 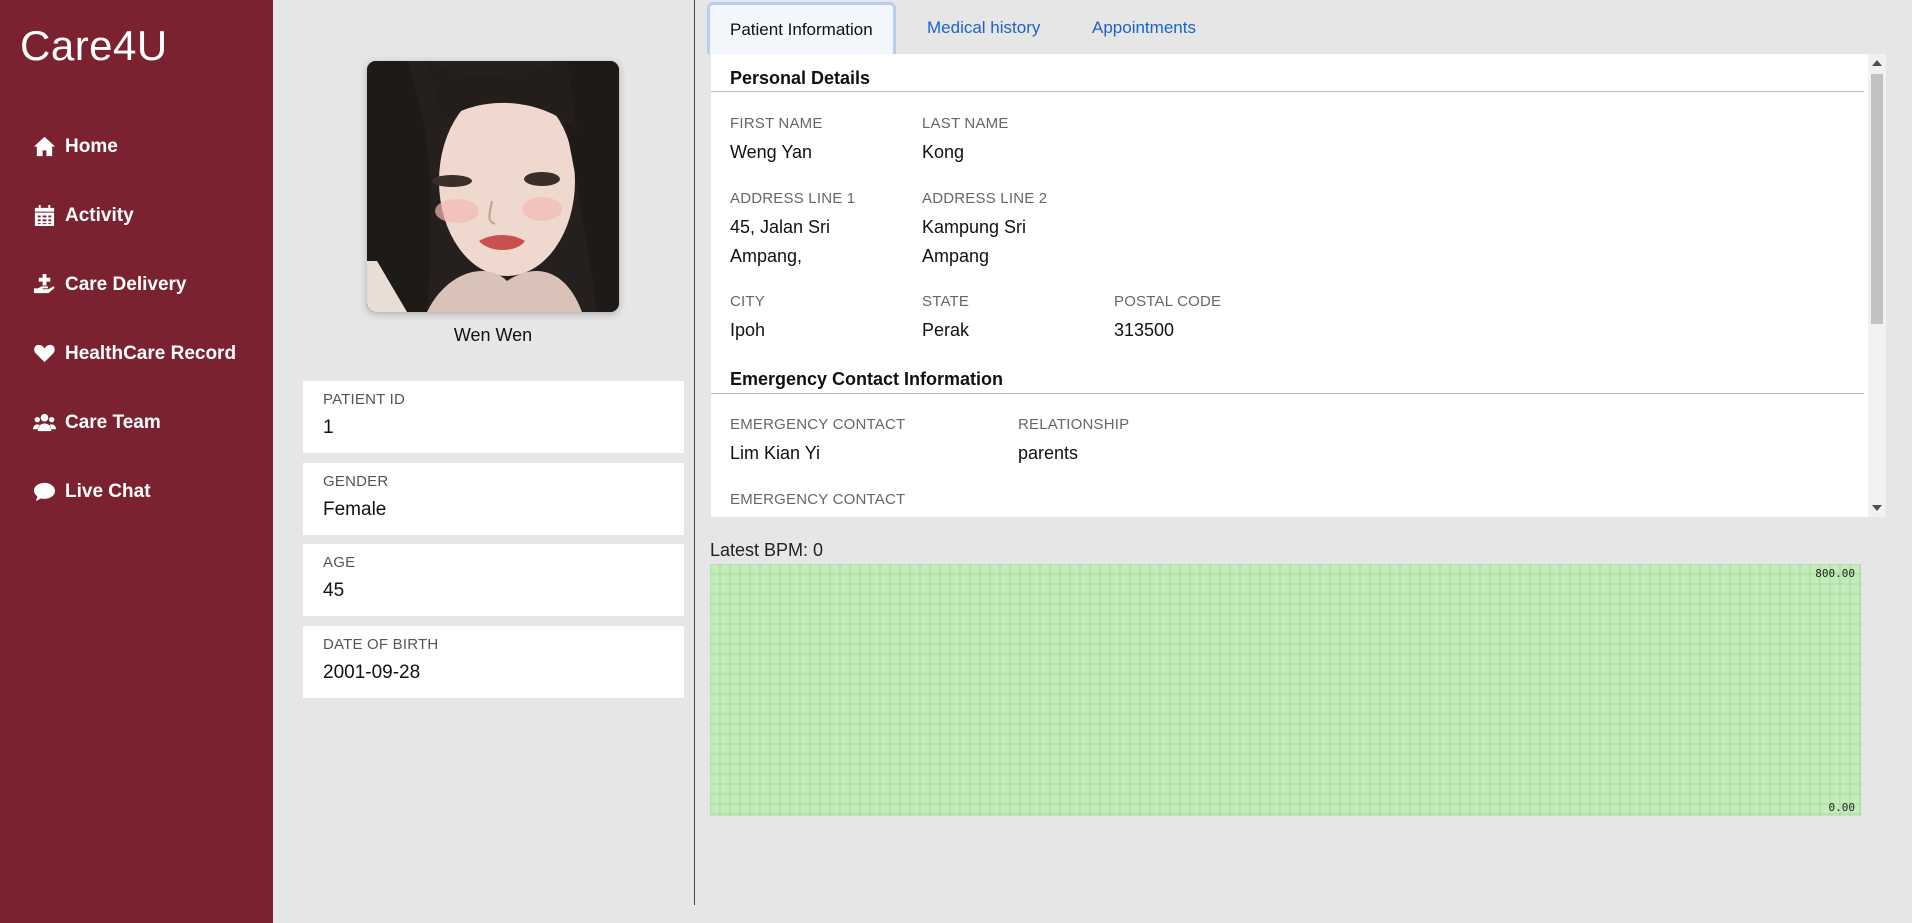 What do you see at coordinates (91, 146) in the screenshot?
I see `sidebar-item-label: Home` at bounding box center [91, 146].